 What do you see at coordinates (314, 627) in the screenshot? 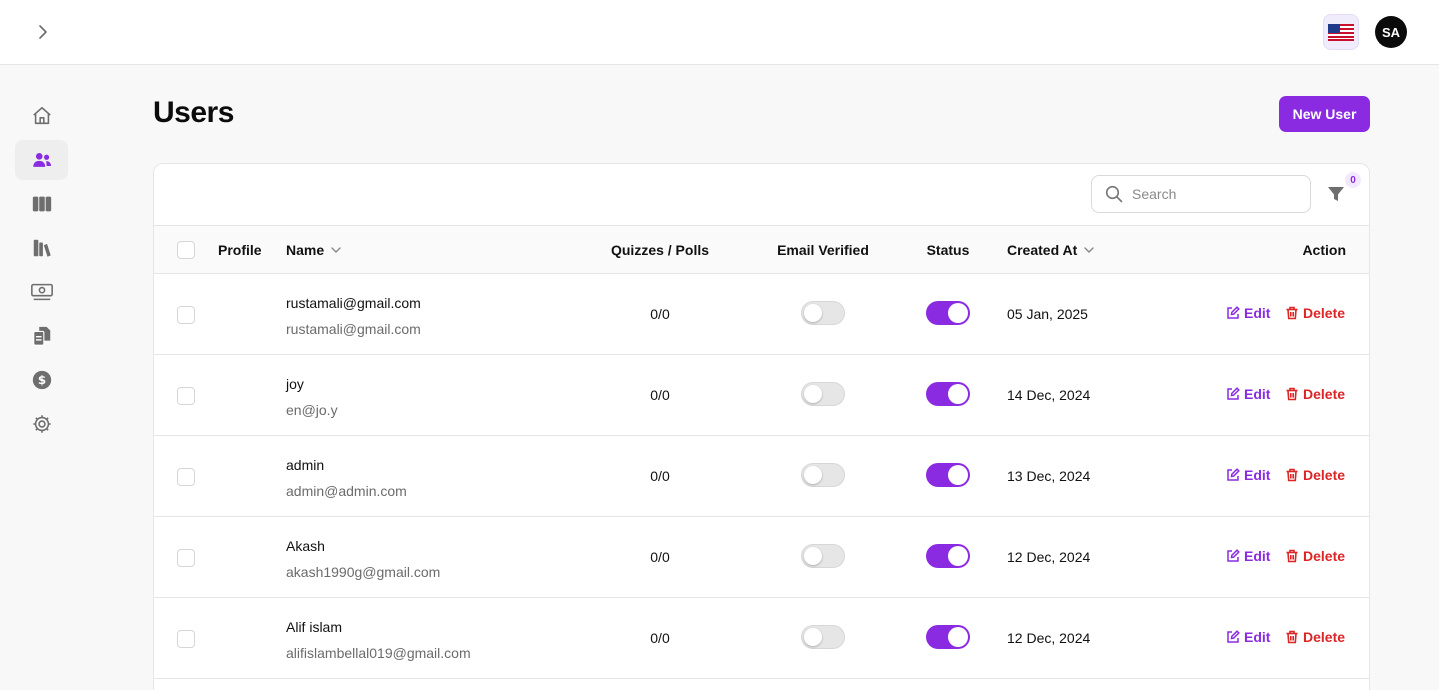
I see `user-name: Alif islam` at bounding box center [314, 627].